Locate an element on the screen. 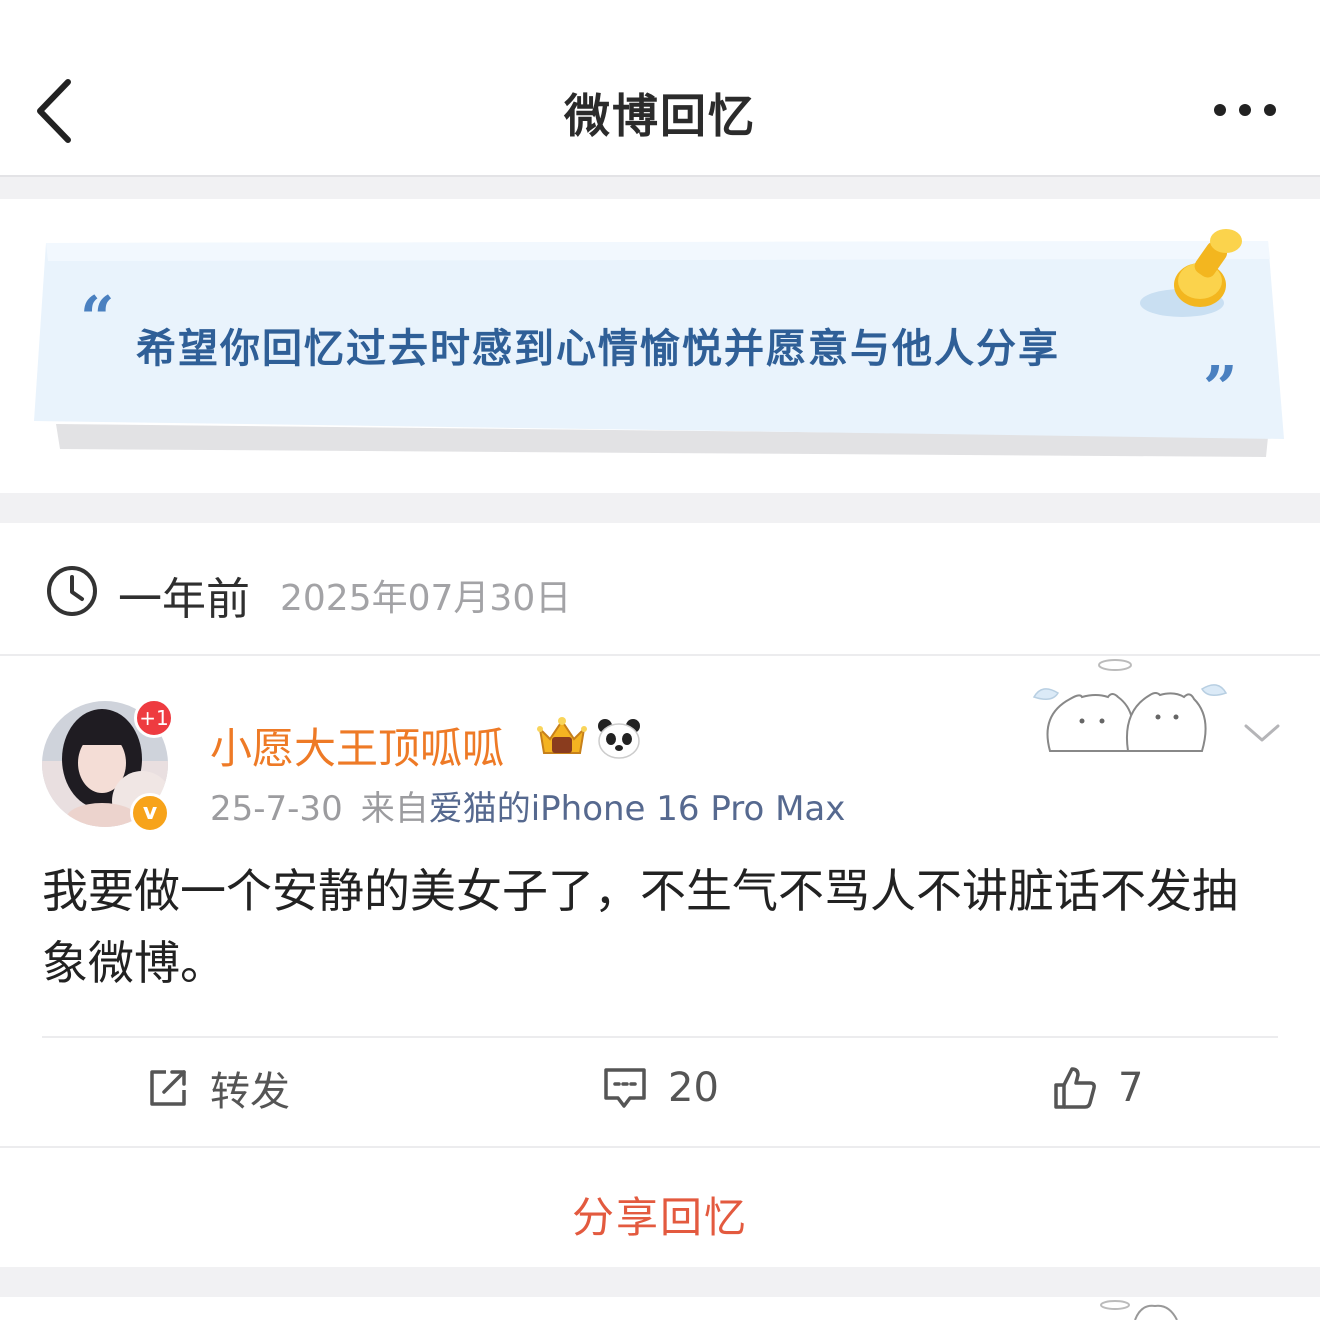 The height and width of the screenshot is (1320, 1320). more-dots-icon is located at coordinates (1245, 110).